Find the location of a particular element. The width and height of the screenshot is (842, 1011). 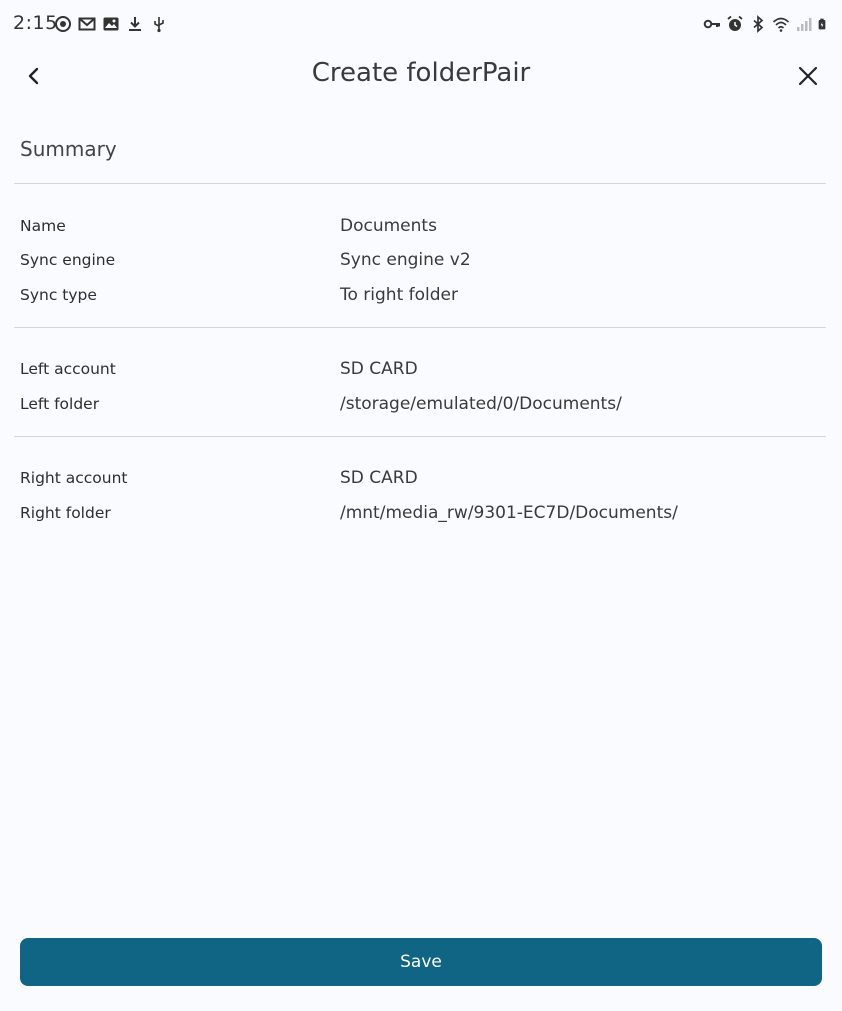

summary-row-left-account: Left account SD CARD is located at coordinates (420, 369).